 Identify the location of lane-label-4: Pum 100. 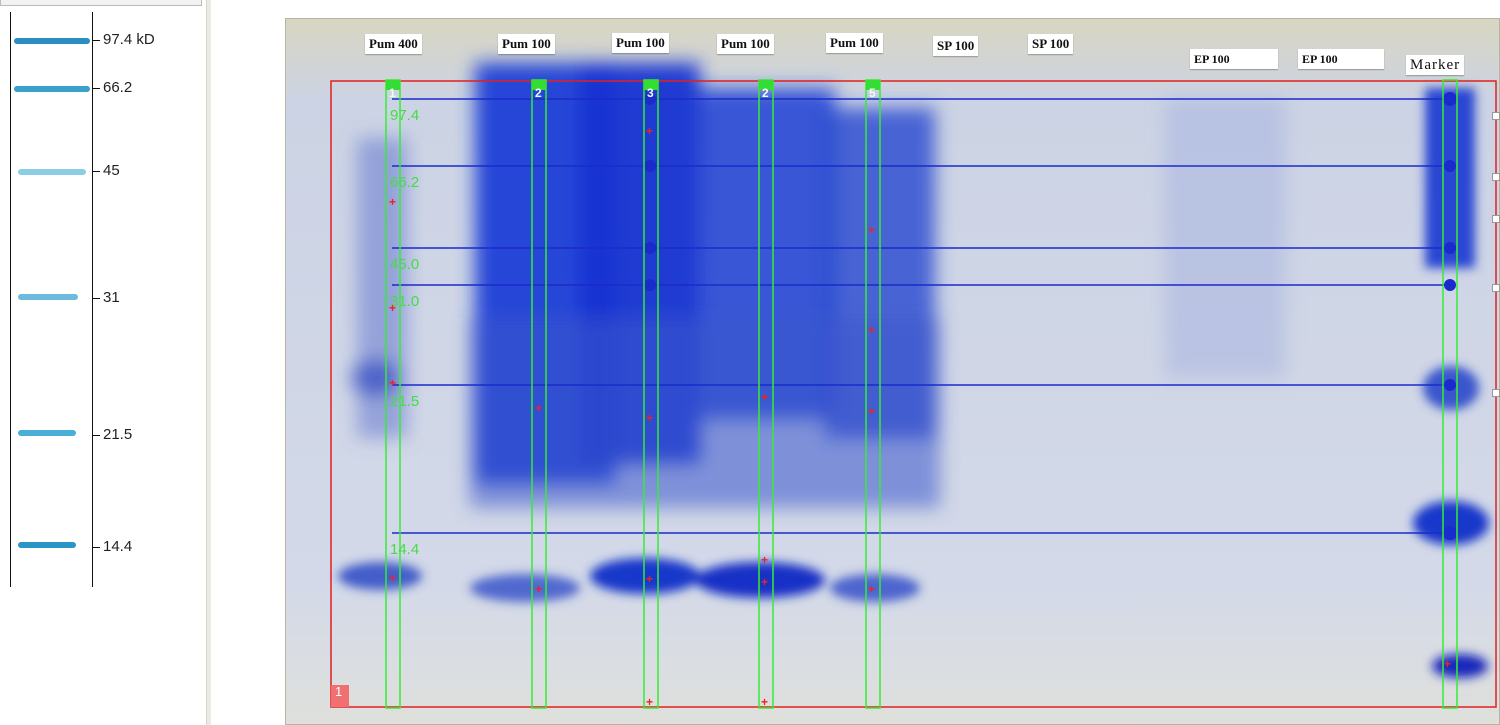
(745, 44).